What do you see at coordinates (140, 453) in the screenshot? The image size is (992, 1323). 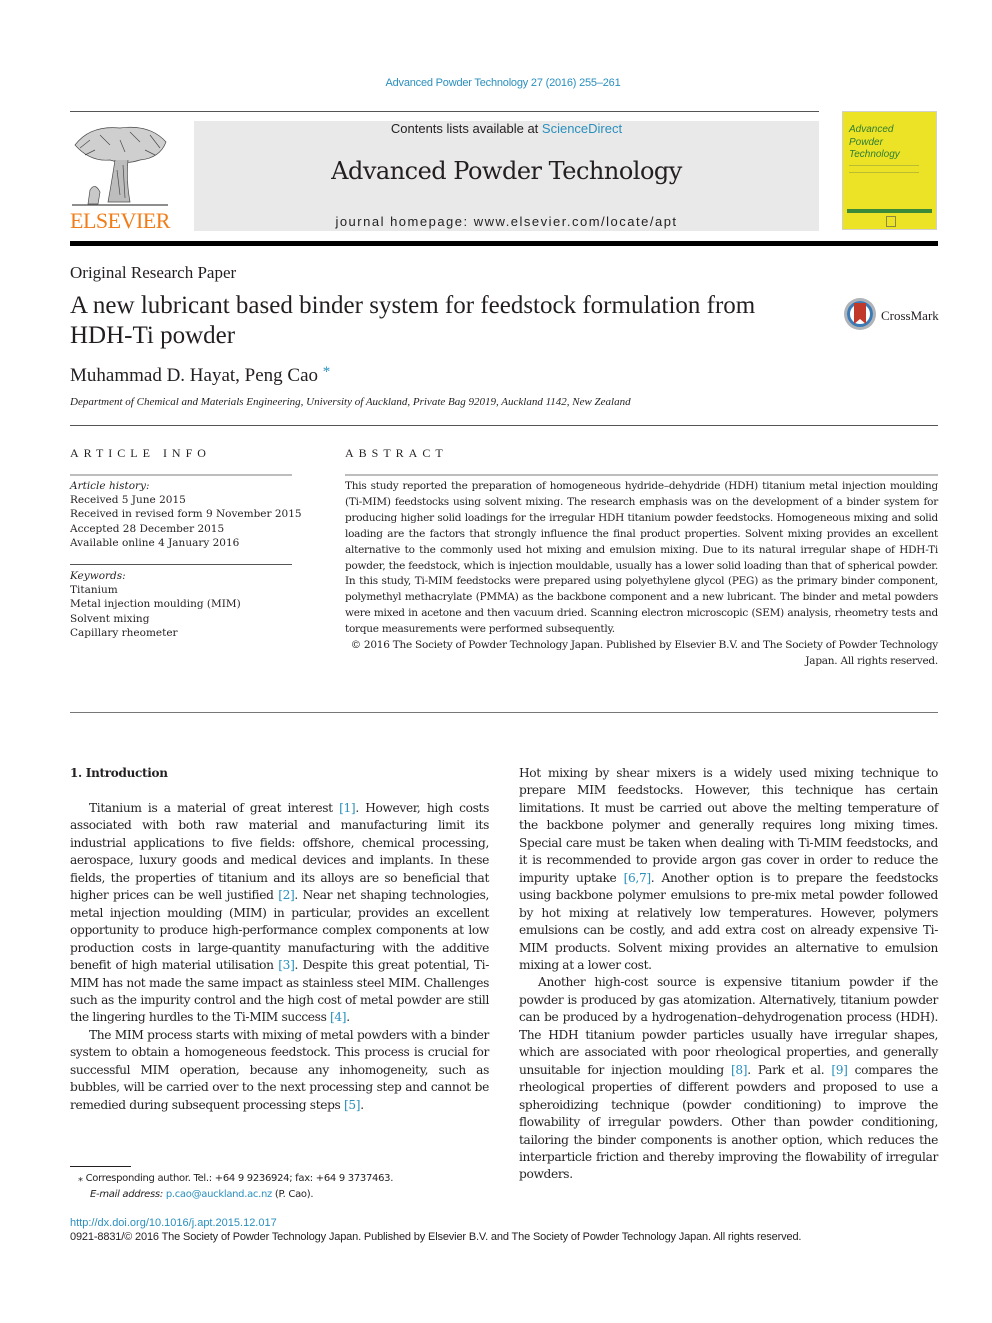 I see `article-info-heading: ARTICLE INFO` at bounding box center [140, 453].